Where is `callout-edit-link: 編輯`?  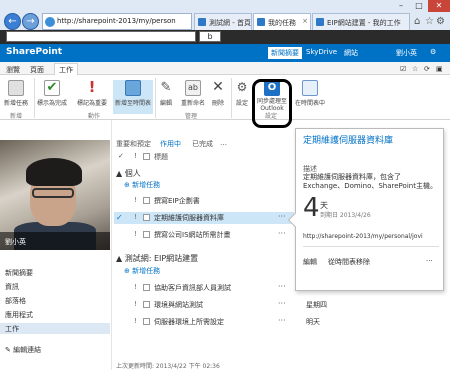 callout-edit-link: 編輯 is located at coordinates (310, 262).